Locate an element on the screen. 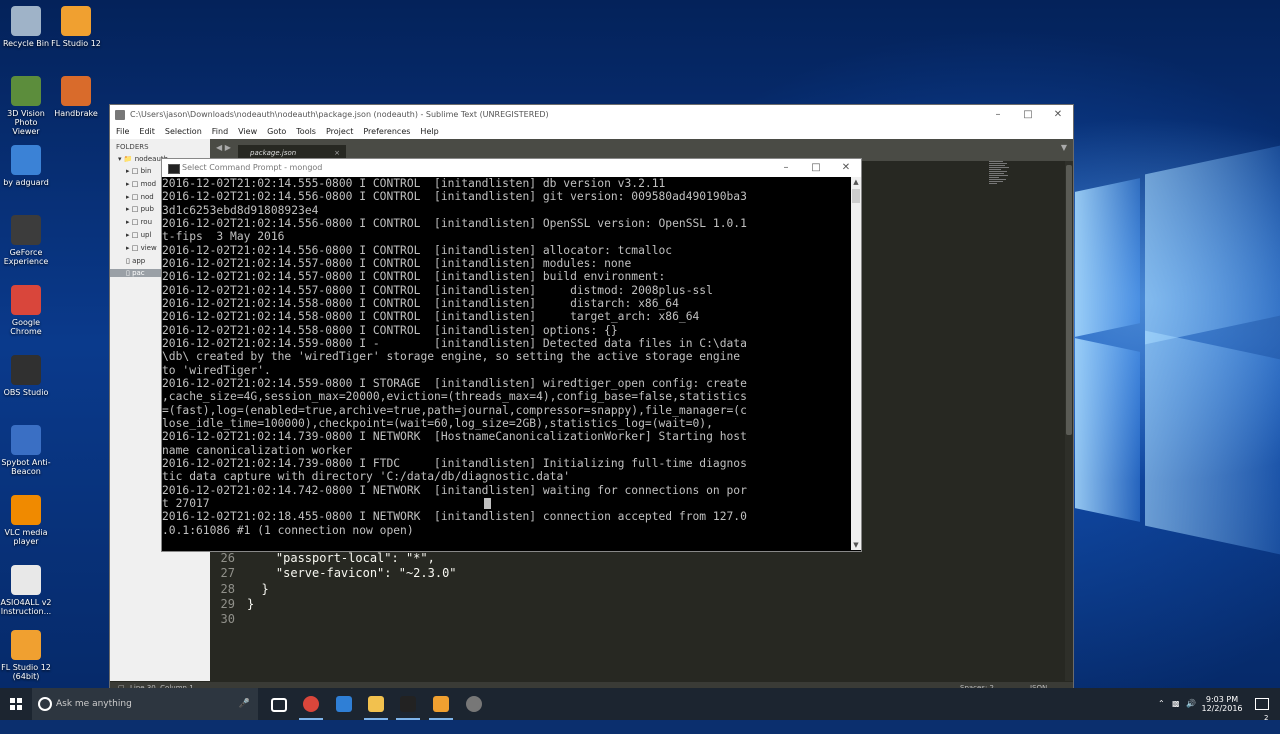 The image size is (1280, 734). desktop-icon-label: Handbrake is located at coordinates (76, 113).